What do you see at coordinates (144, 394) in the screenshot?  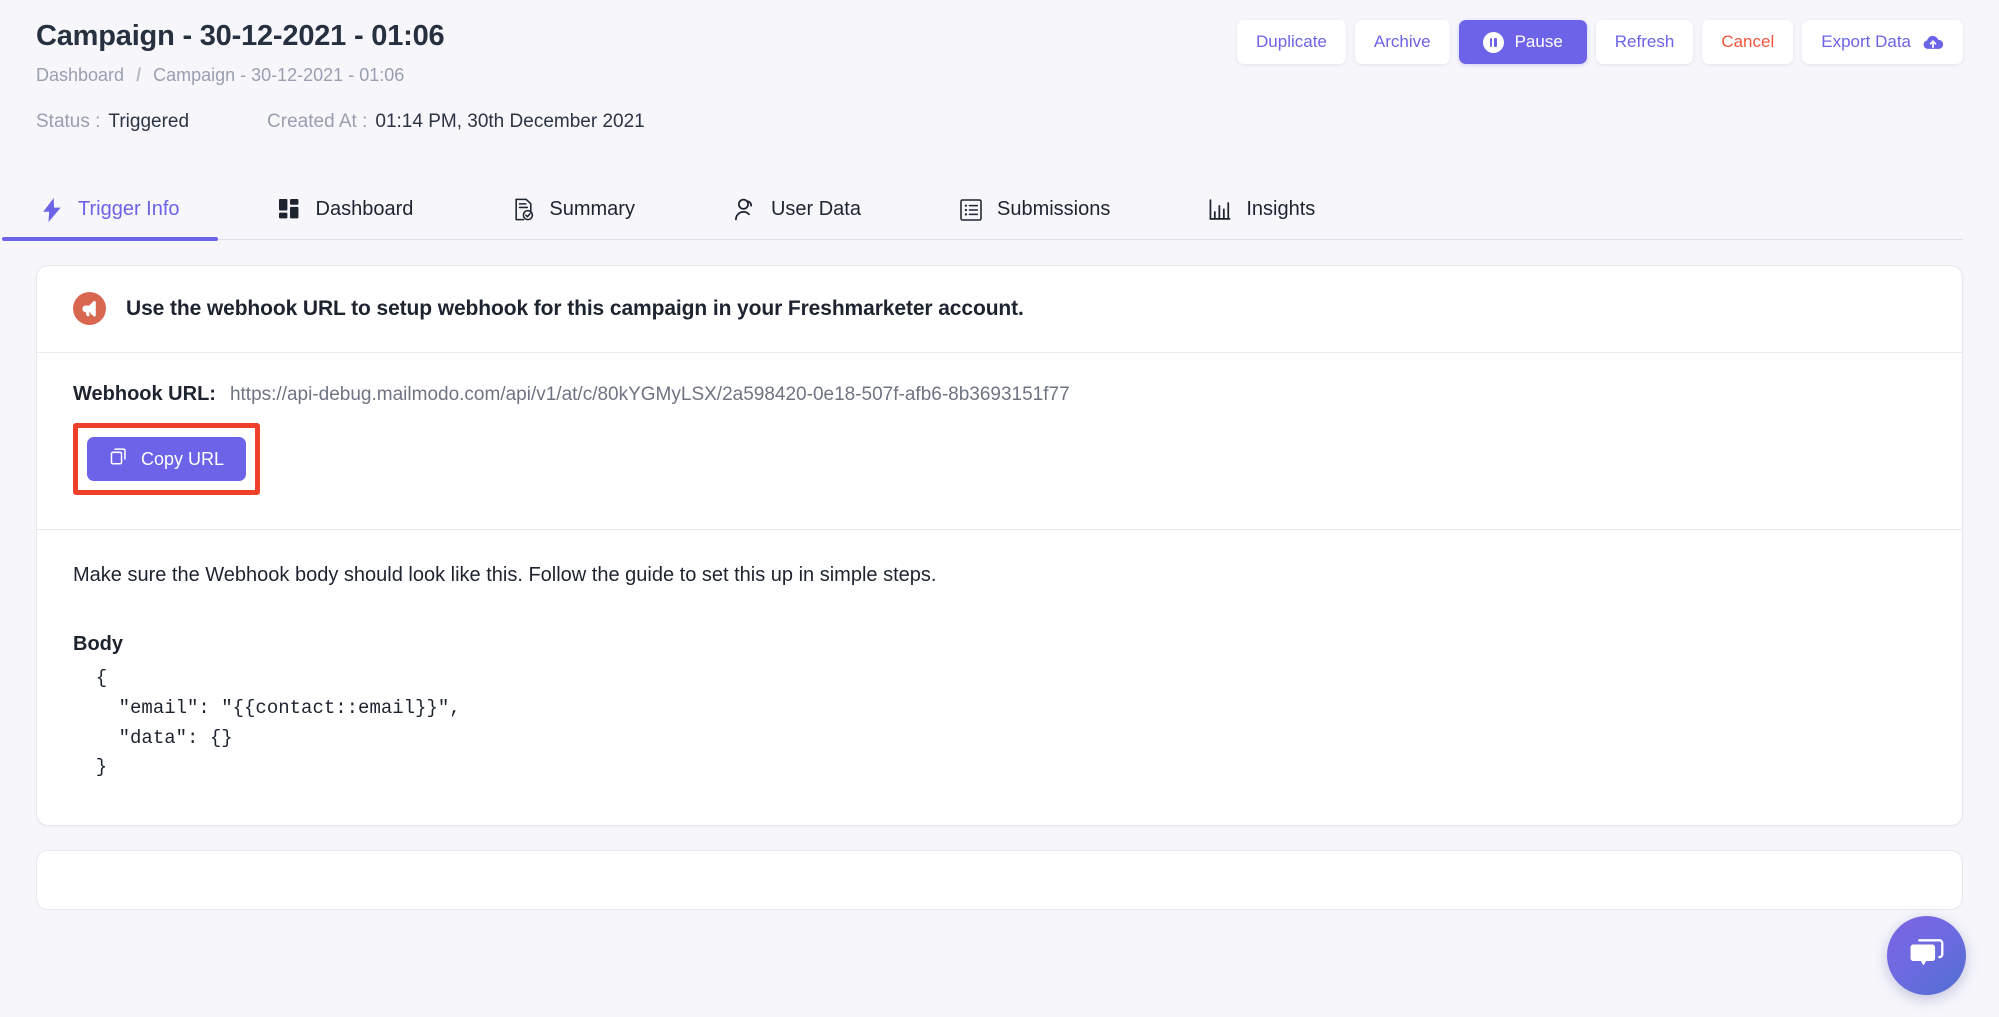 I see `webhook-url-label: Webhook URL:` at bounding box center [144, 394].